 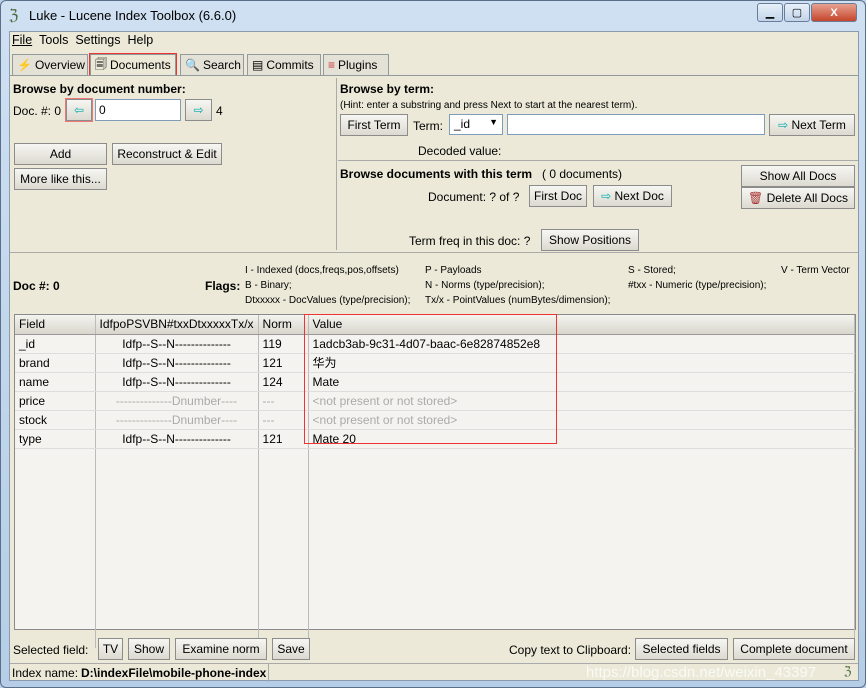 What do you see at coordinates (283, 382) in the screenshot?
I see `norm-cell: 124` at bounding box center [283, 382].